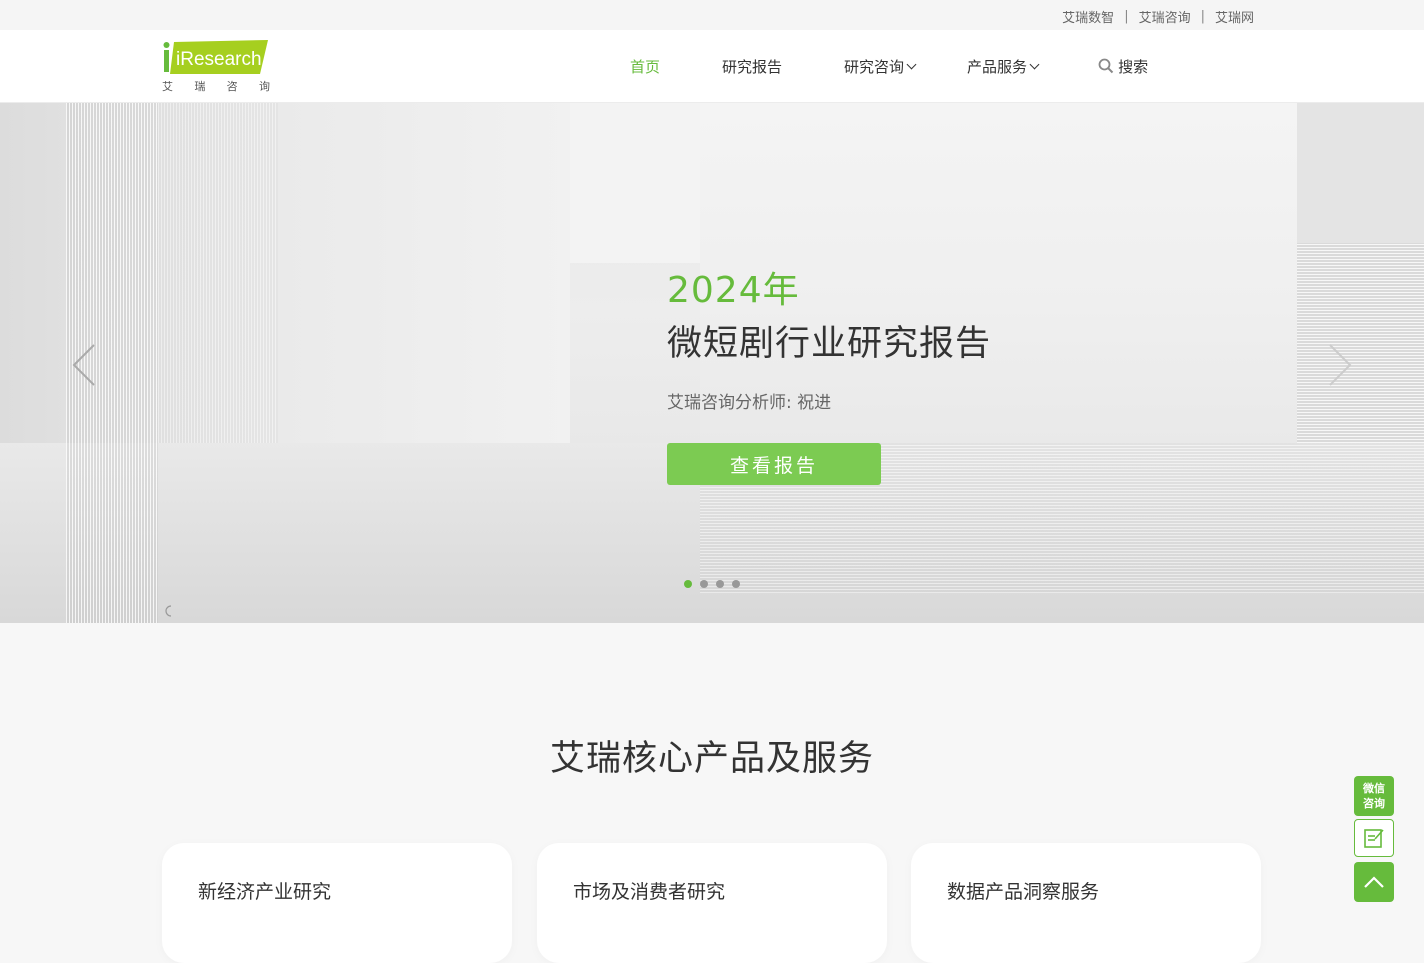  I want to click on top-link-aurui-wang: 艾瑞网, so click(1234, 16).